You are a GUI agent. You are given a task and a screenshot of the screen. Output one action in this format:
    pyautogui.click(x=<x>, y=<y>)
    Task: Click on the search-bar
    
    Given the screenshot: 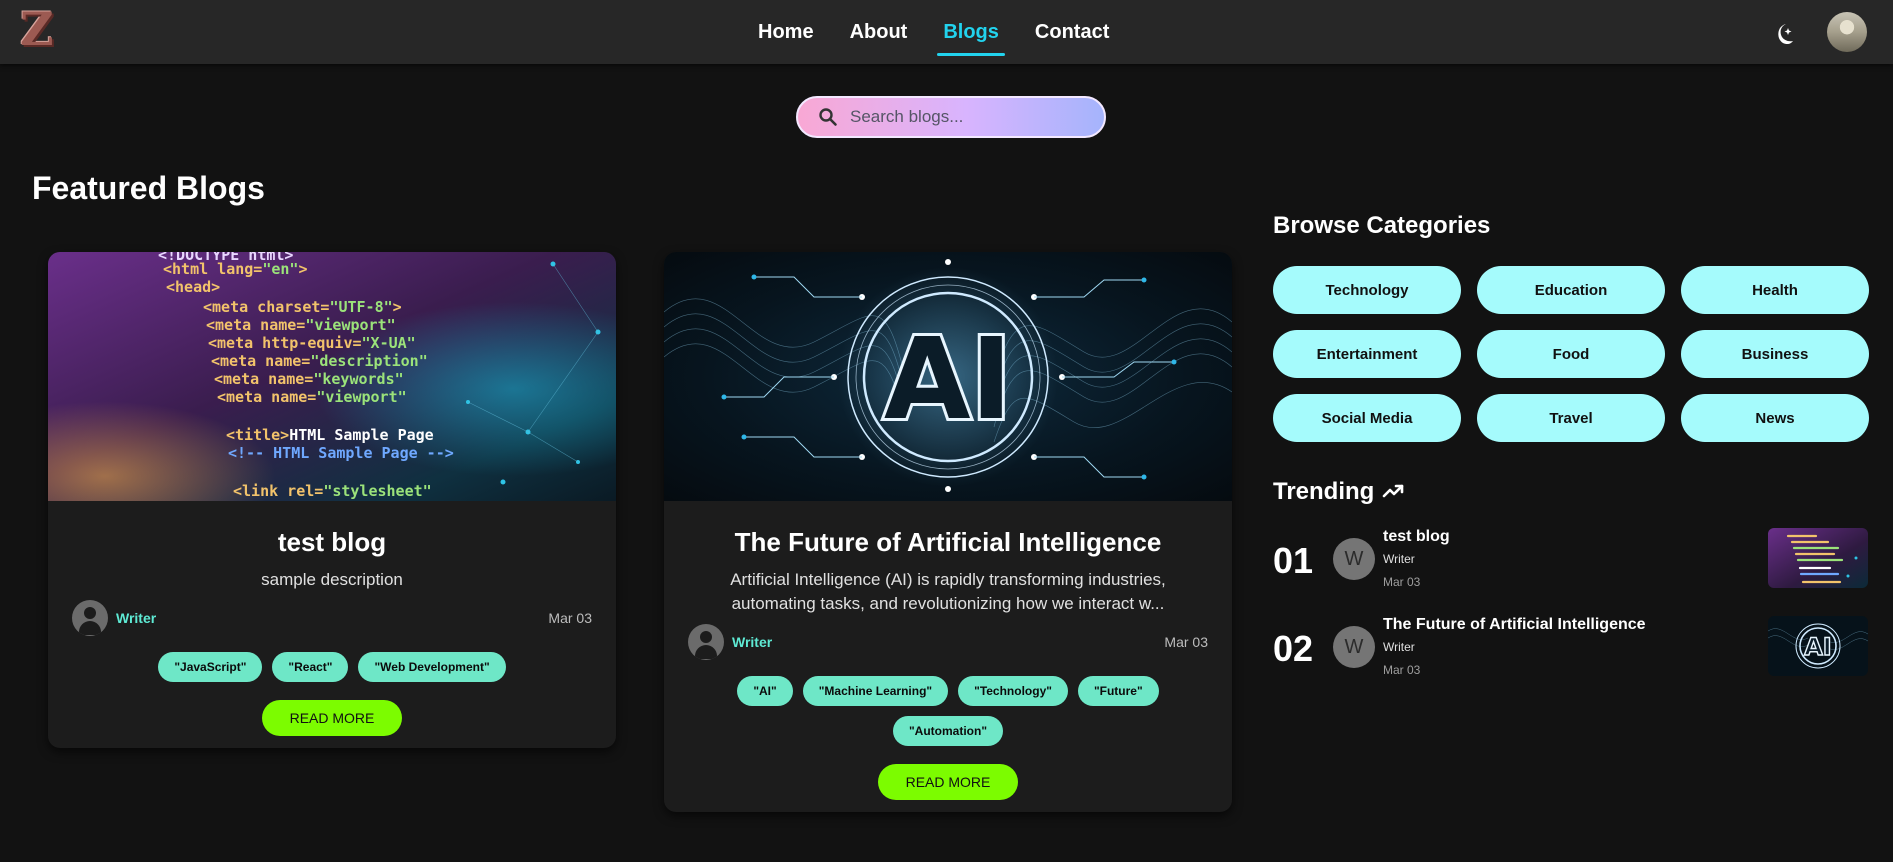 What is the action you would take?
    pyautogui.click(x=951, y=117)
    